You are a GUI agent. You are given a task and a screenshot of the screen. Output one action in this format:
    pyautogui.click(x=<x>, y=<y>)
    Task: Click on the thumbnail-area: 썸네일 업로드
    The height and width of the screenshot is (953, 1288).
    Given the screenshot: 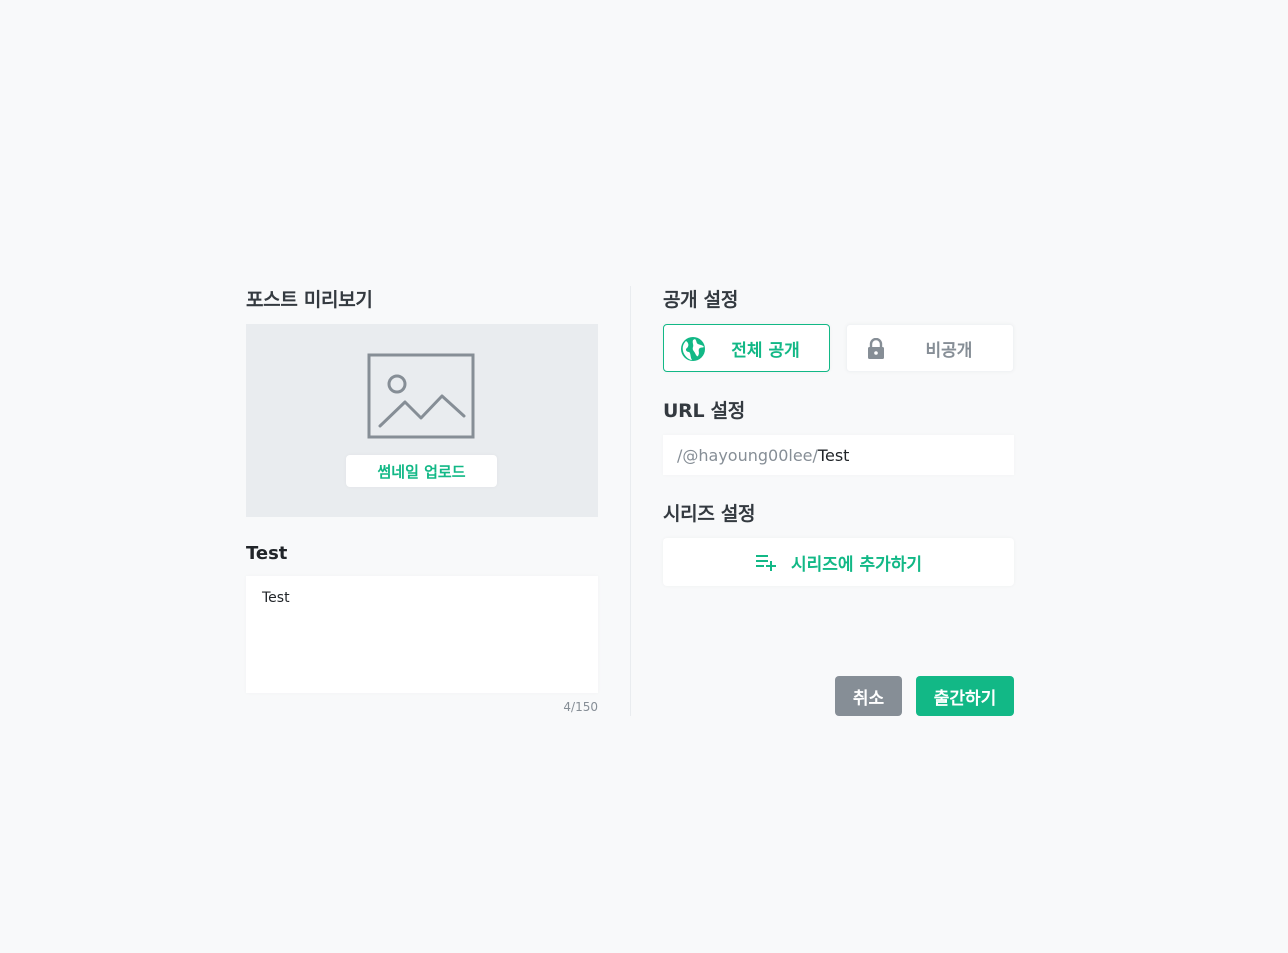 What is the action you would take?
    pyautogui.click(x=422, y=420)
    